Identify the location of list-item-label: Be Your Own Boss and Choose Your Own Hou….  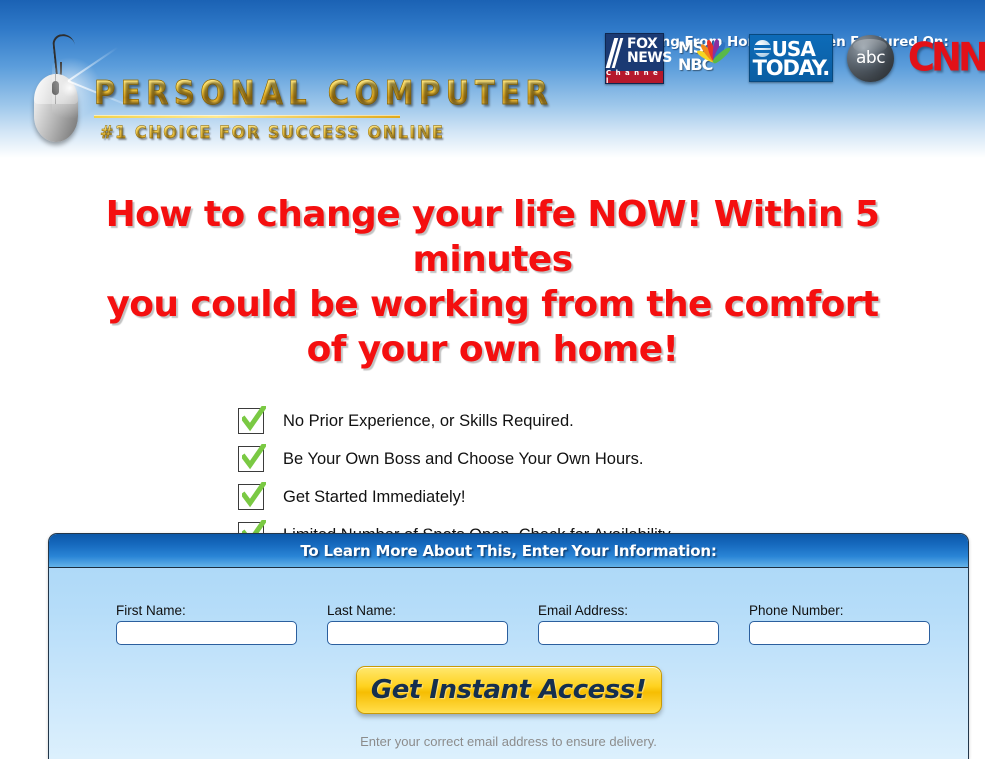
(463, 458).